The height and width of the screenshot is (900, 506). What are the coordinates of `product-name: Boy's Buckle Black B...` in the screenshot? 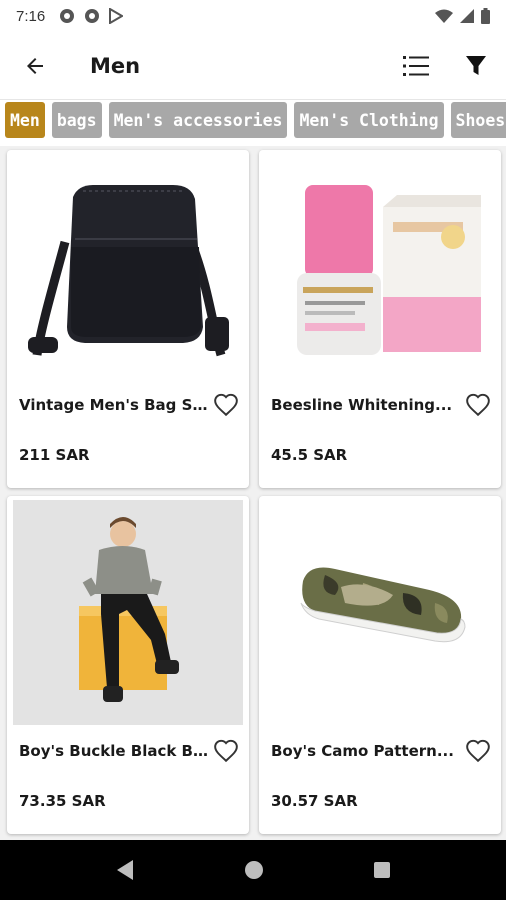 It's located at (114, 751).